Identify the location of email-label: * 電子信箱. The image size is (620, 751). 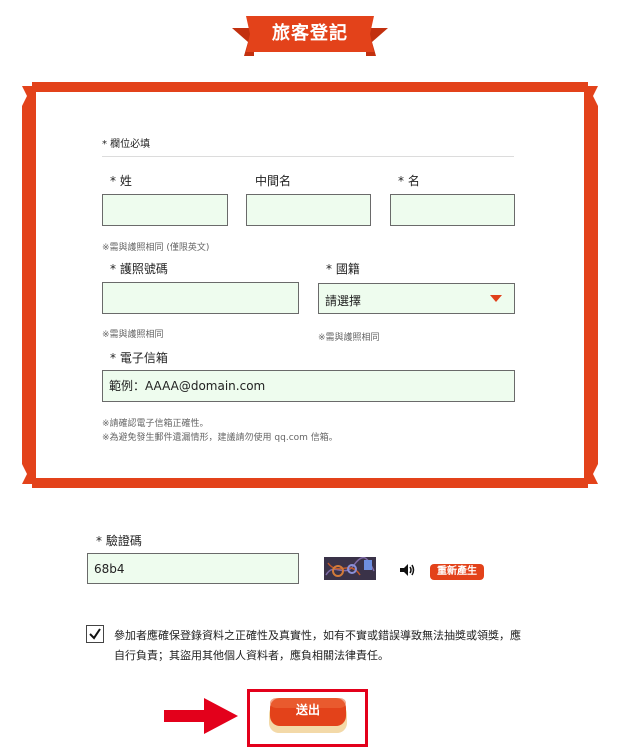
(139, 358).